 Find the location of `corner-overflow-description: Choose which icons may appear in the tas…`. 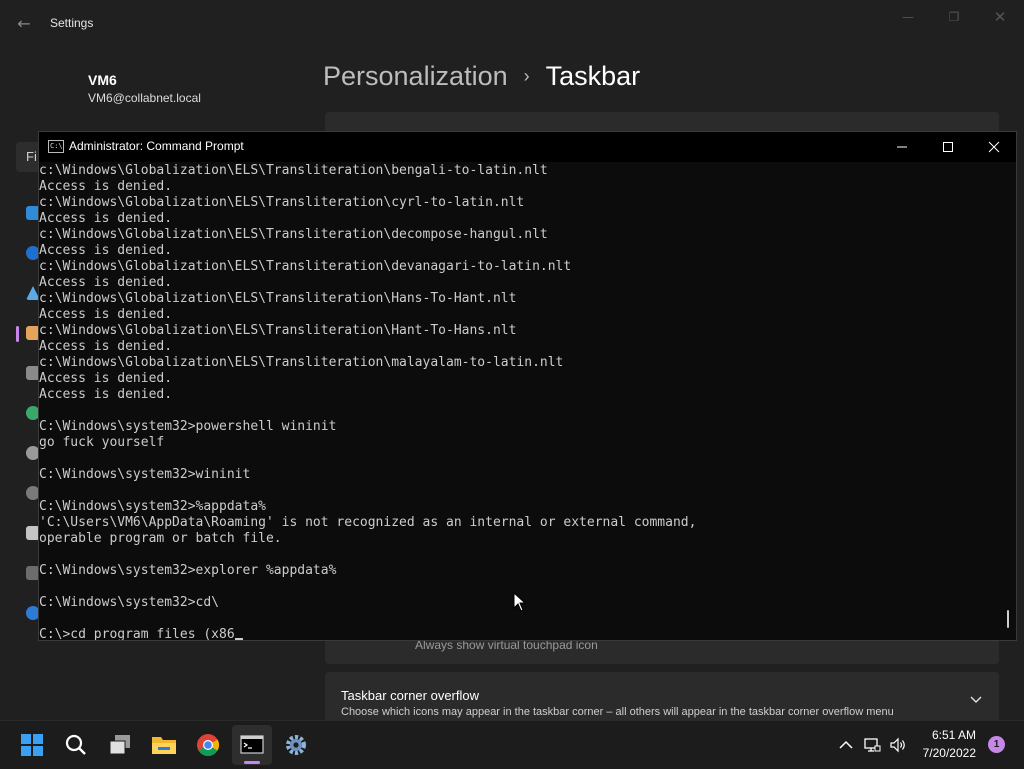

corner-overflow-description: Choose which icons may appear in the tas… is located at coordinates (617, 712).